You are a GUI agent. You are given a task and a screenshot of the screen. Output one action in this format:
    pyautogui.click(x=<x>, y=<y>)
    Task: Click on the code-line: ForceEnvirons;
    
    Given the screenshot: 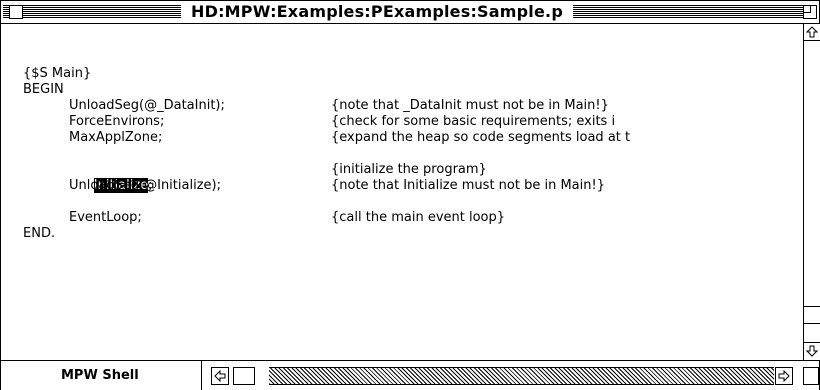 What is the action you would take?
    pyautogui.click(x=117, y=121)
    